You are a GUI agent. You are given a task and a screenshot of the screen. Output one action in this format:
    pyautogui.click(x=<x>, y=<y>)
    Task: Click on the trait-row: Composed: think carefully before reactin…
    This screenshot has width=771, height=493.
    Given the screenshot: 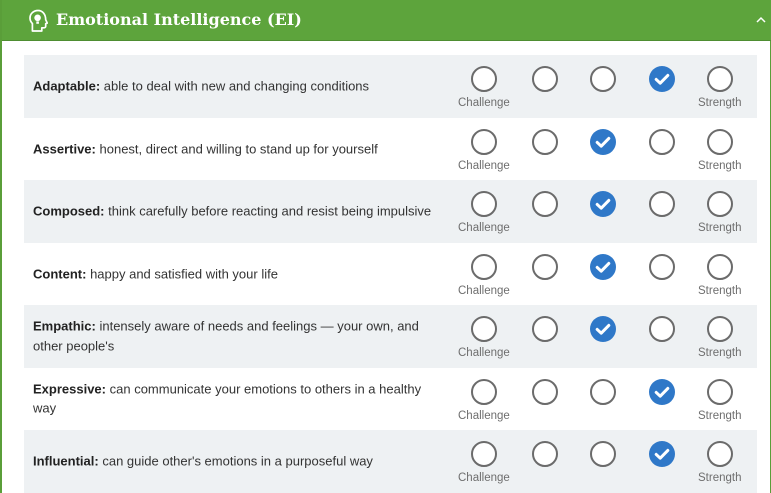 What is the action you would take?
    pyautogui.click(x=390, y=211)
    